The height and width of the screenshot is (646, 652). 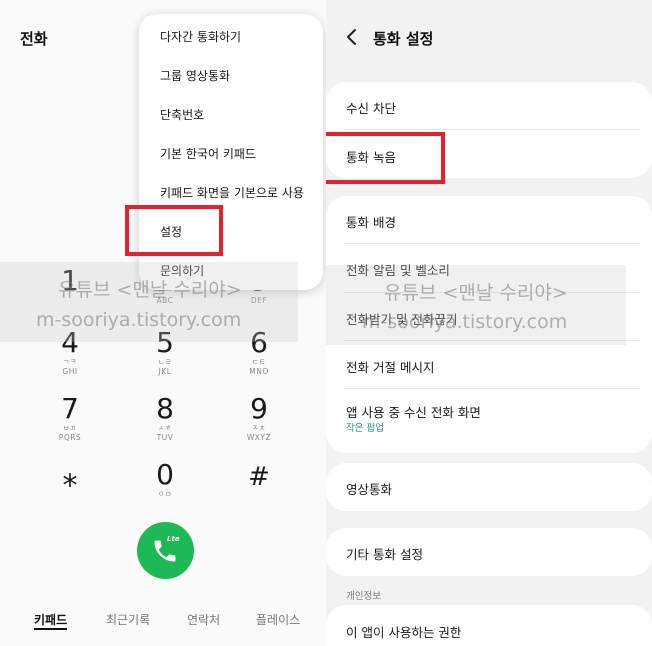 What do you see at coordinates (165, 371) in the screenshot?
I see `key-letters: JKL` at bounding box center [165, 371].